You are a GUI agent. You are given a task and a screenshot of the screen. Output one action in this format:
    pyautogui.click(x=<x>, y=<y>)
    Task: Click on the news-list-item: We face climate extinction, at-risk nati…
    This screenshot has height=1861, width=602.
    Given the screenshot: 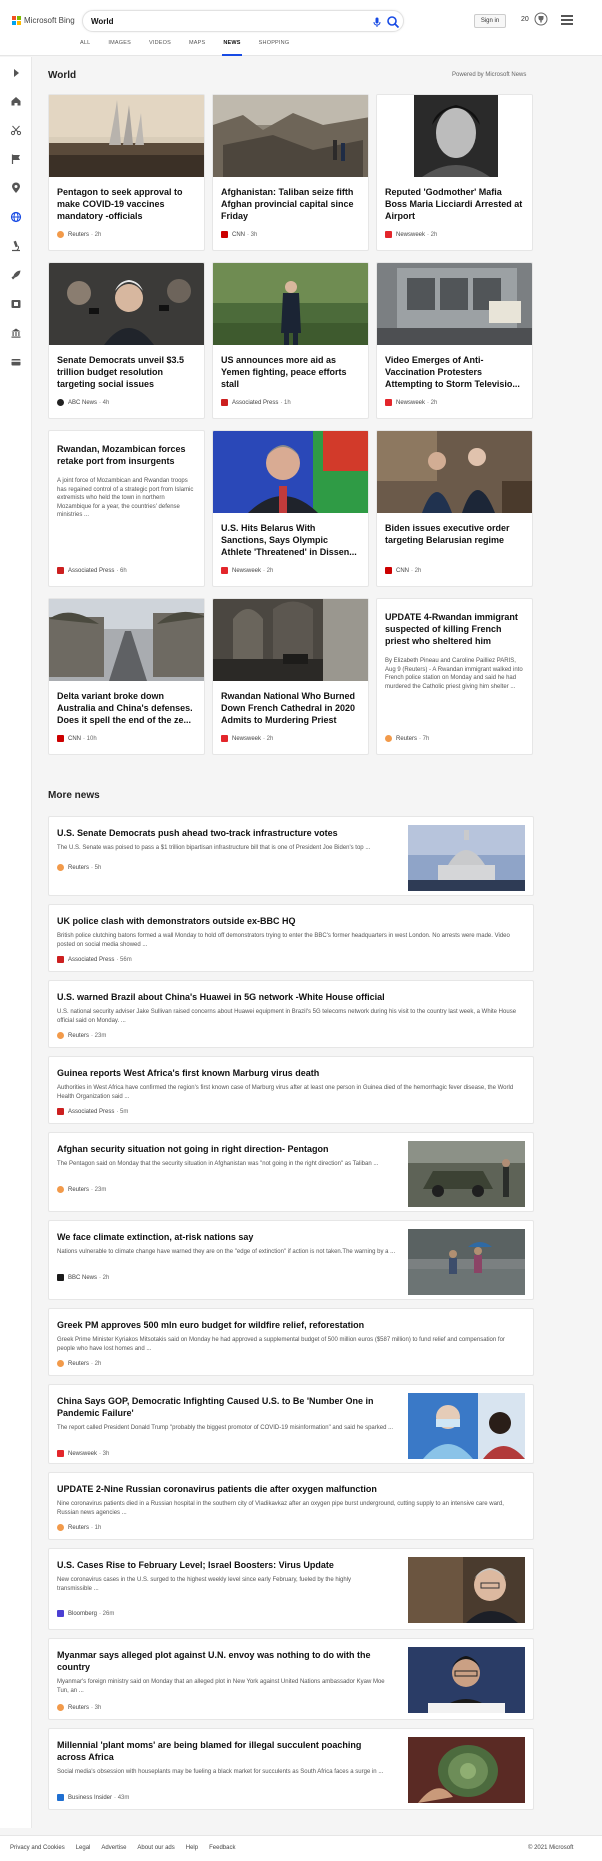 What is the action you would take?
    pyautogui.click(x=291, y=1260)
    